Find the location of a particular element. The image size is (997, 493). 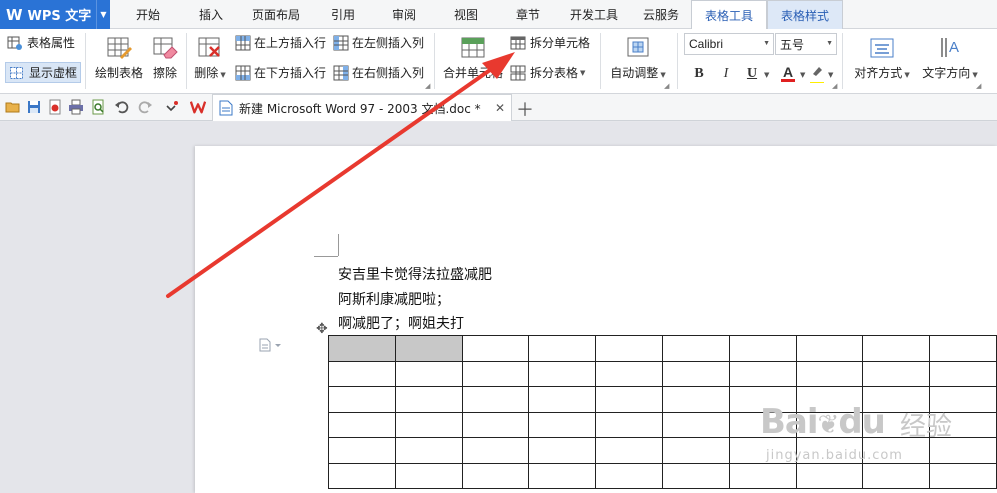

split-cells-button: 拆分单元格 is located at coordinates (550, 42).